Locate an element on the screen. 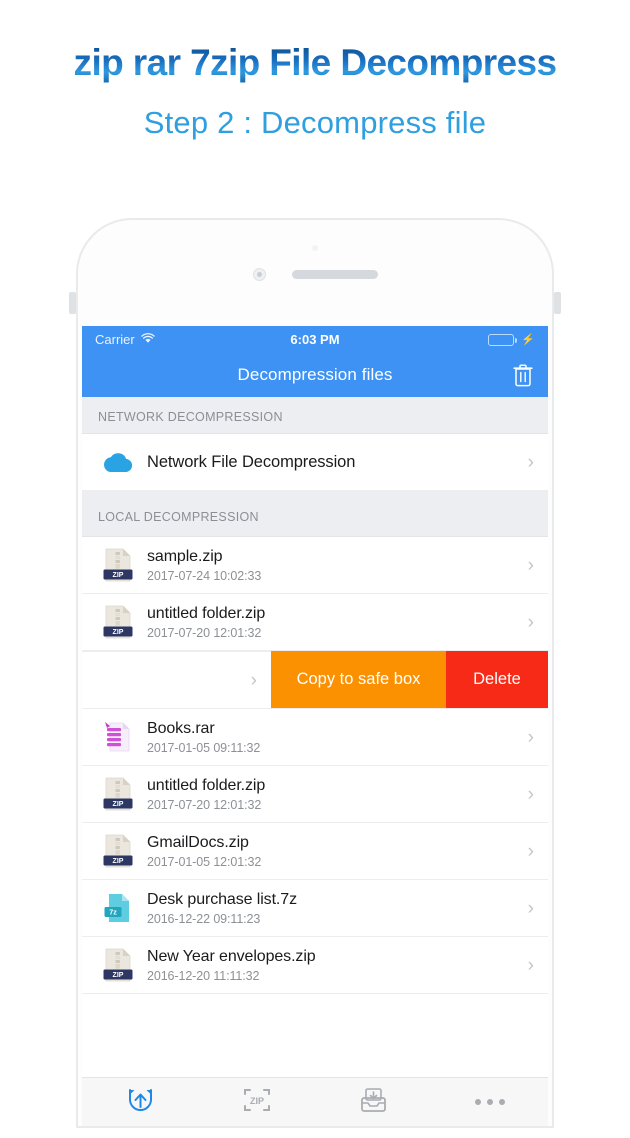  table-row: Books.rar 2017-01-05 09:11:32 › is located at coordinates (315, 737).